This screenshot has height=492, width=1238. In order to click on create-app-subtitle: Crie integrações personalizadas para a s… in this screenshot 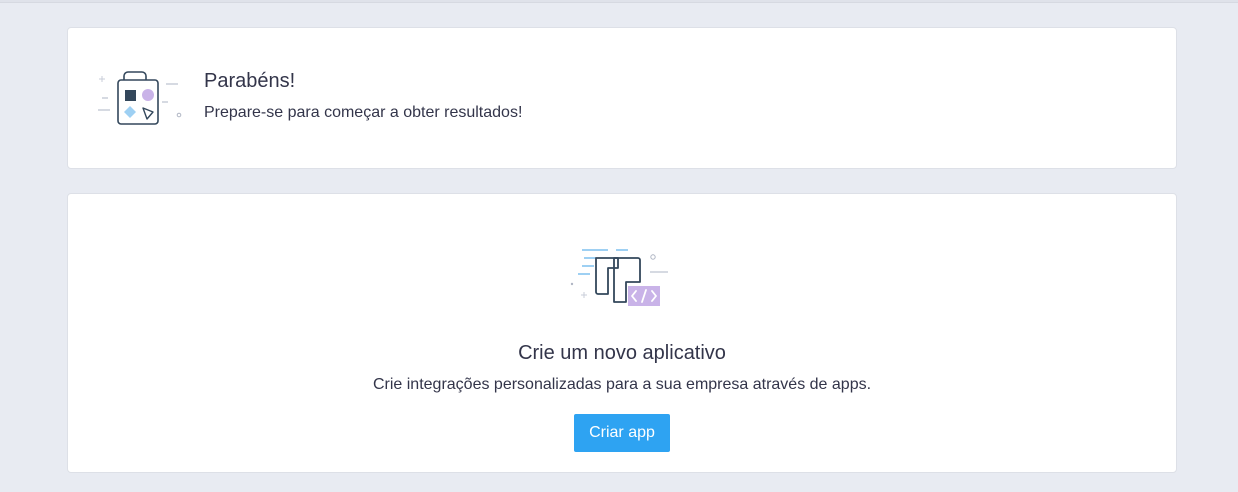, I will do `click(622, 384)`.